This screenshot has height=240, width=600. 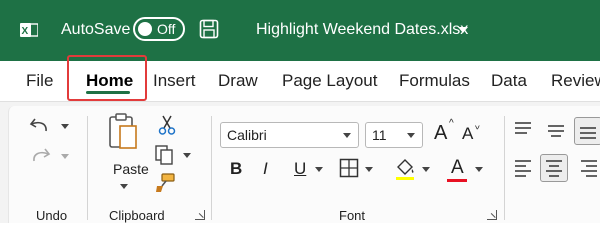 I want to click on tab-draw: Draw, so click(x=238, y=81).